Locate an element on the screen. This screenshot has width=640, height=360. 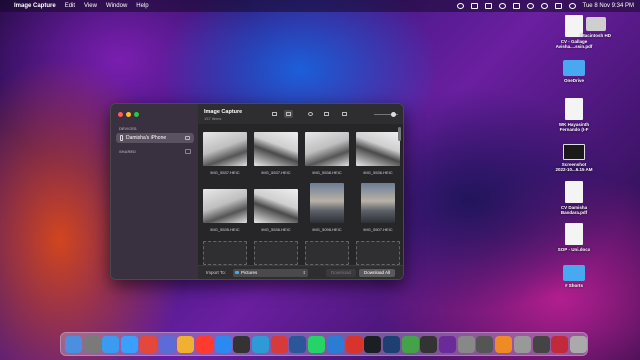
desktop-folder-onedrive: OneDrive is located at coordinates (574, 71).